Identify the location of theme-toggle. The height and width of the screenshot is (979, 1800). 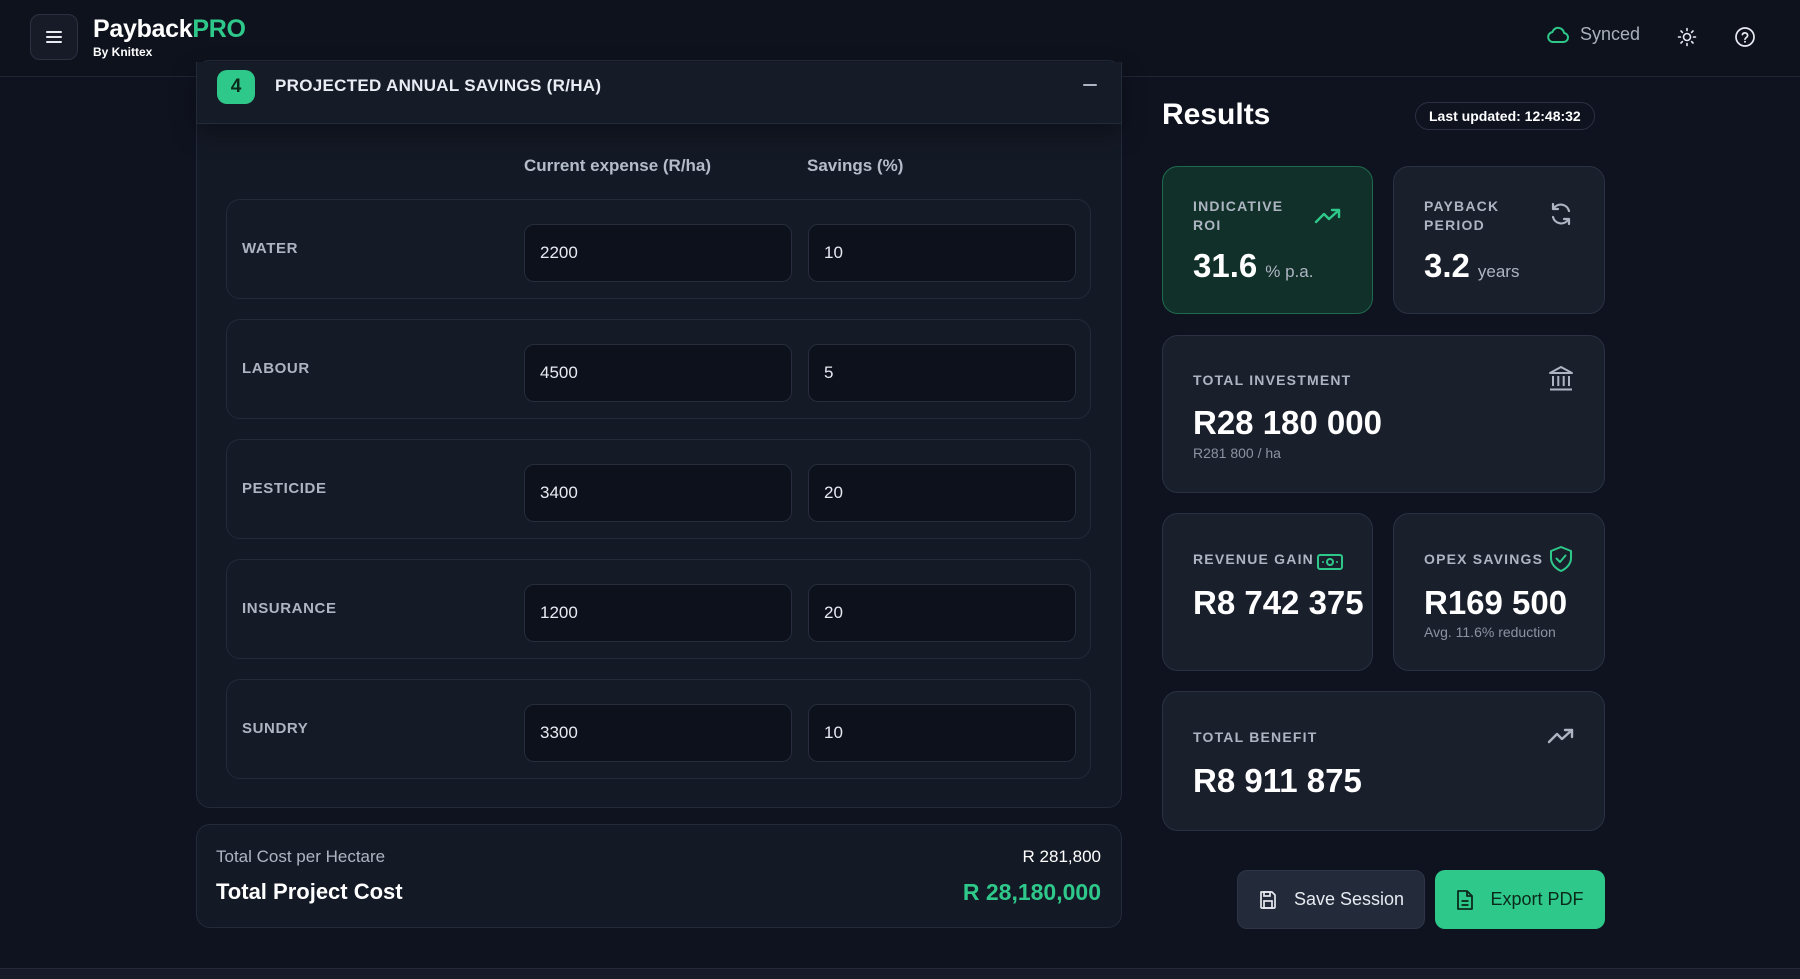
(1687, 37).